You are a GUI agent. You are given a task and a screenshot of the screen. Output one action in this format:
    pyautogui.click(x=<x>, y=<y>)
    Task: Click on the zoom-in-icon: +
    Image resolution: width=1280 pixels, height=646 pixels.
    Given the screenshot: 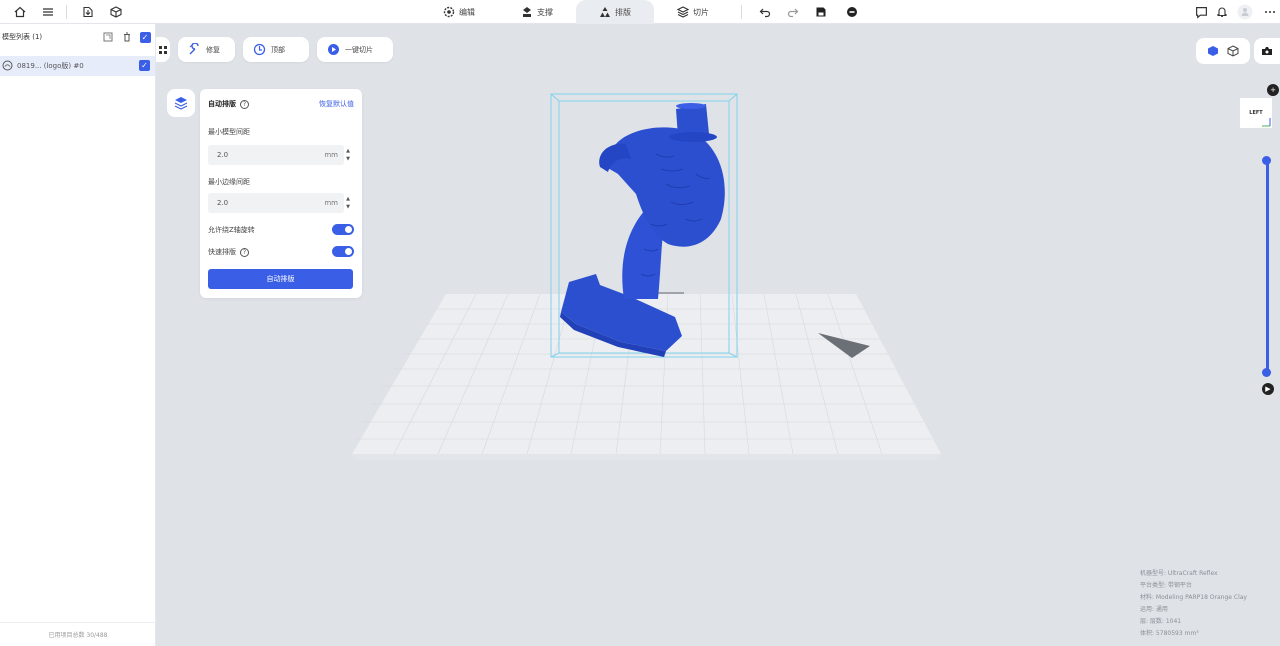 What is the action you would take?
    pyautogui.click(x=1273, y=90)
    